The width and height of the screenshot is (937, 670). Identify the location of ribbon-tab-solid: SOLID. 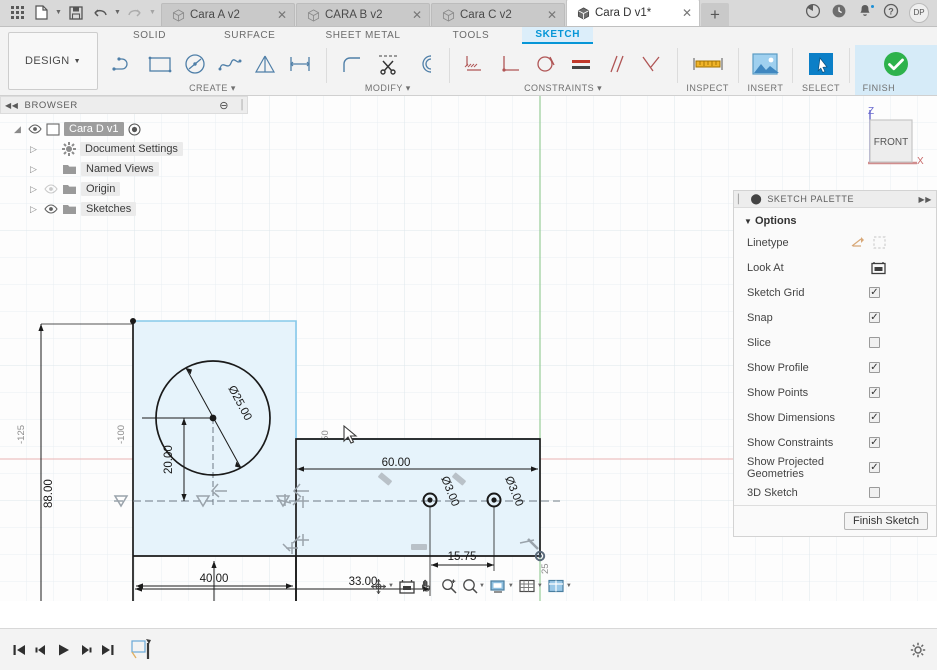
(149, 35).